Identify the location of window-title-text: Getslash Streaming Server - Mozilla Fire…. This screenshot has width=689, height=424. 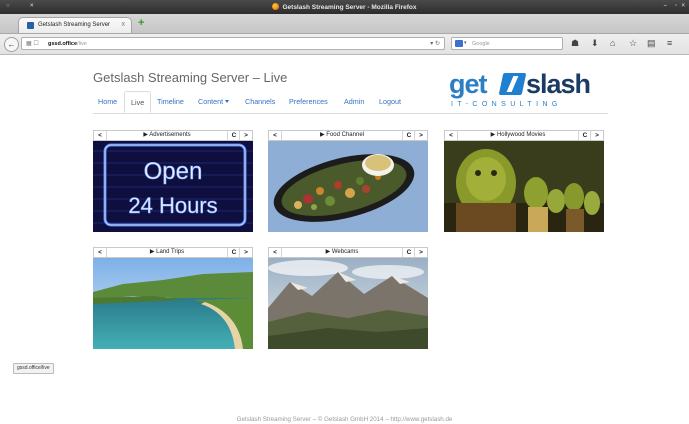
(349, 7).